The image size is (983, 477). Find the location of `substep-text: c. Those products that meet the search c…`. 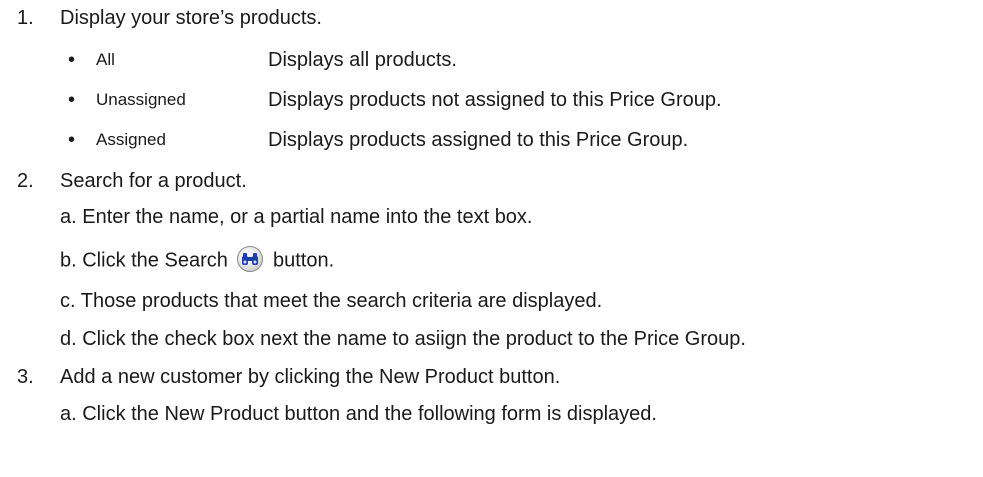

substep-text: c. Those products that meet the search c… is located at coordinates (331, 301).